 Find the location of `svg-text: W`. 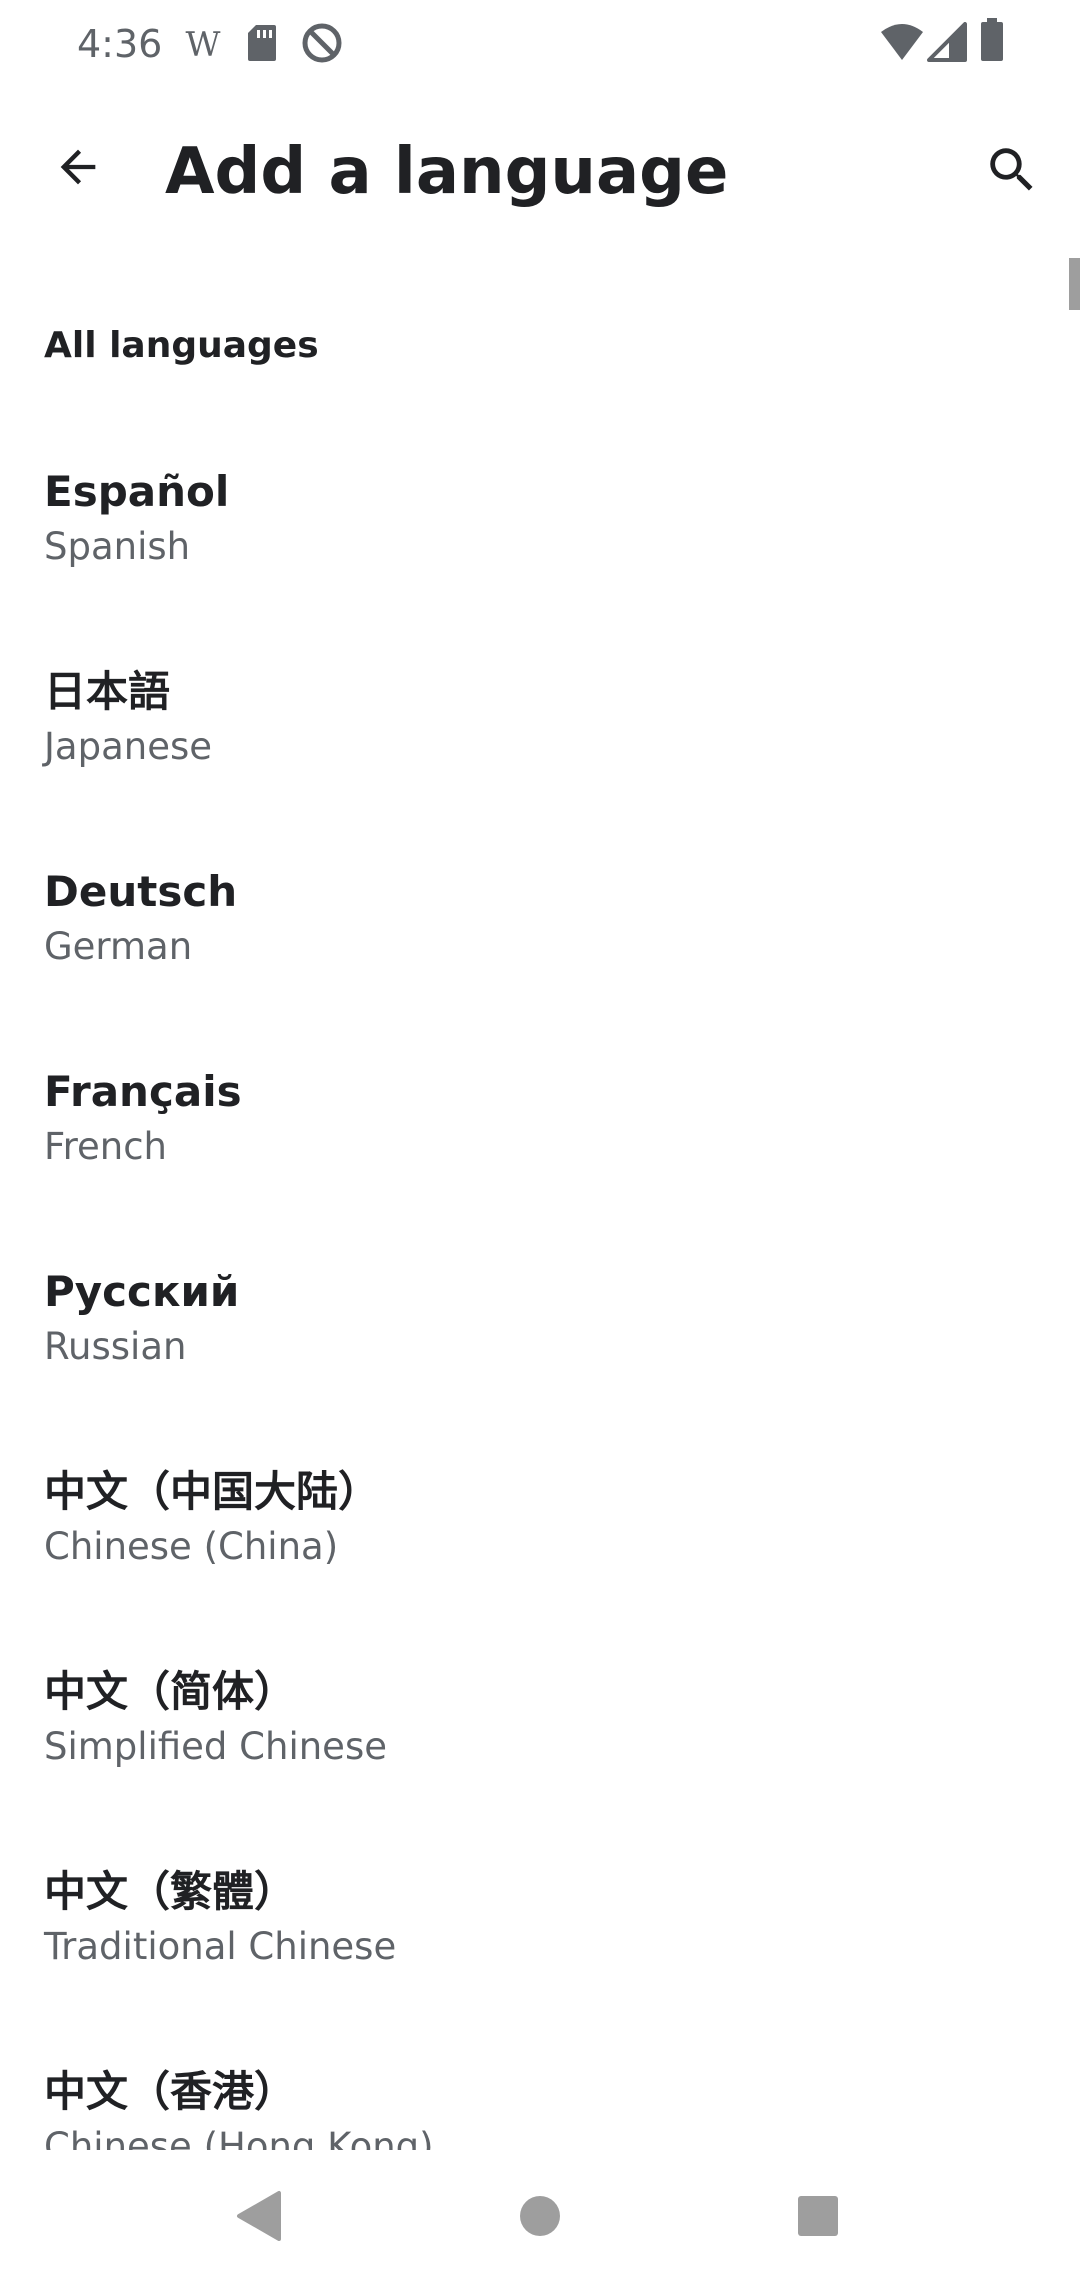

svg-text: W is located at coordinates (203, 44).